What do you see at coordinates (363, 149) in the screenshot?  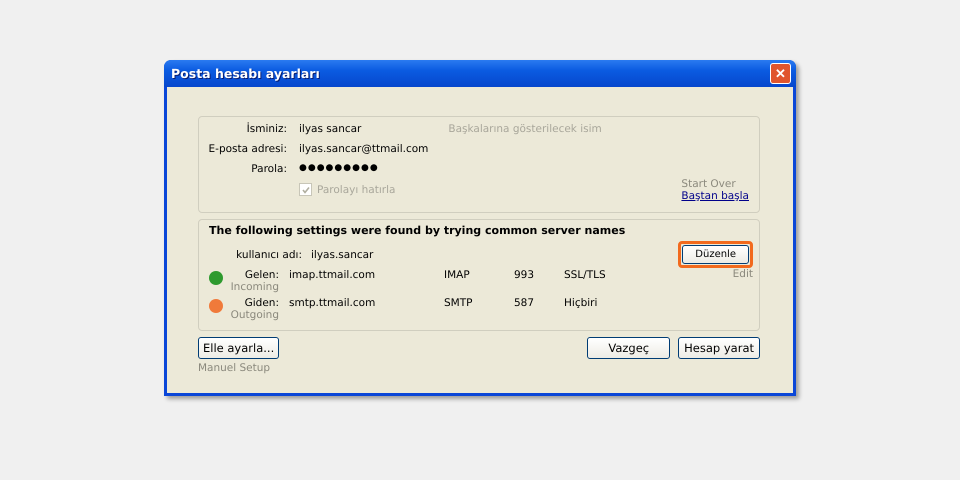 I see `field-value: ilyas.sancar@ttmail.com` at bounding box center [363, 149].